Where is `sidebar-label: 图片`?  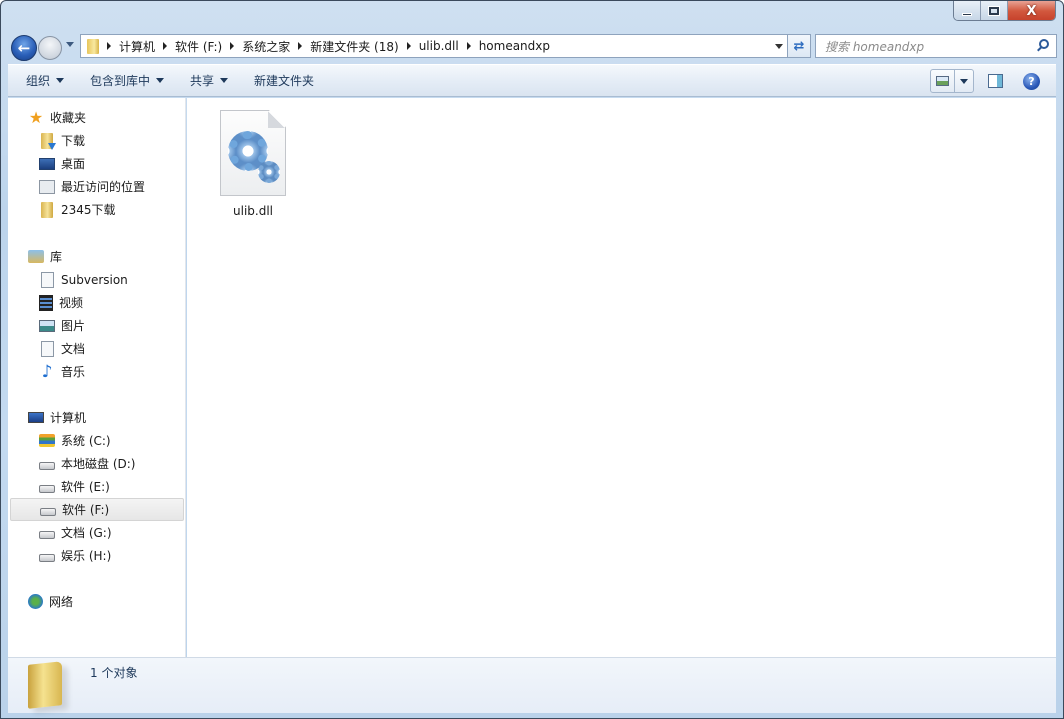 sidebar-label: 图片 is located at coordinates (73, 326).